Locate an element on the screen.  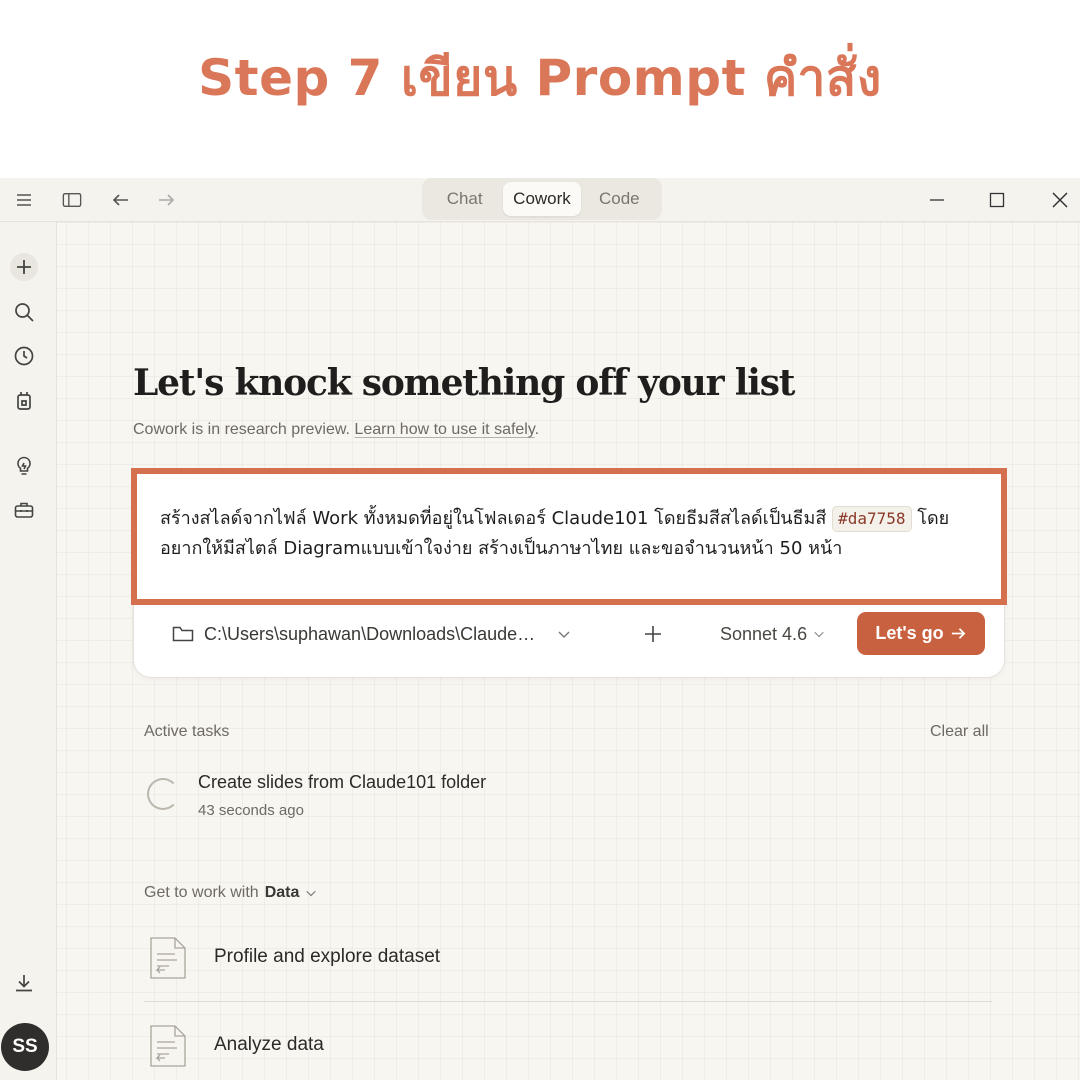
tab-code: Code is located at coordinates (619, 199).